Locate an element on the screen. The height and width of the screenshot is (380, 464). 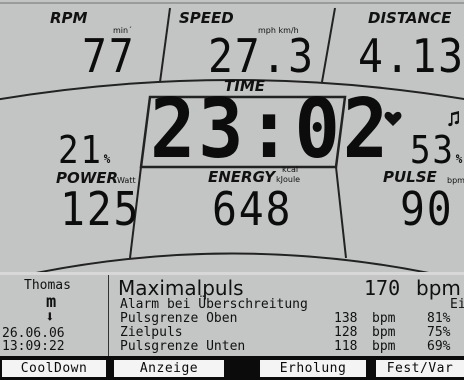
detail-title: Maximalpuls is located at coordinates (181, 288).